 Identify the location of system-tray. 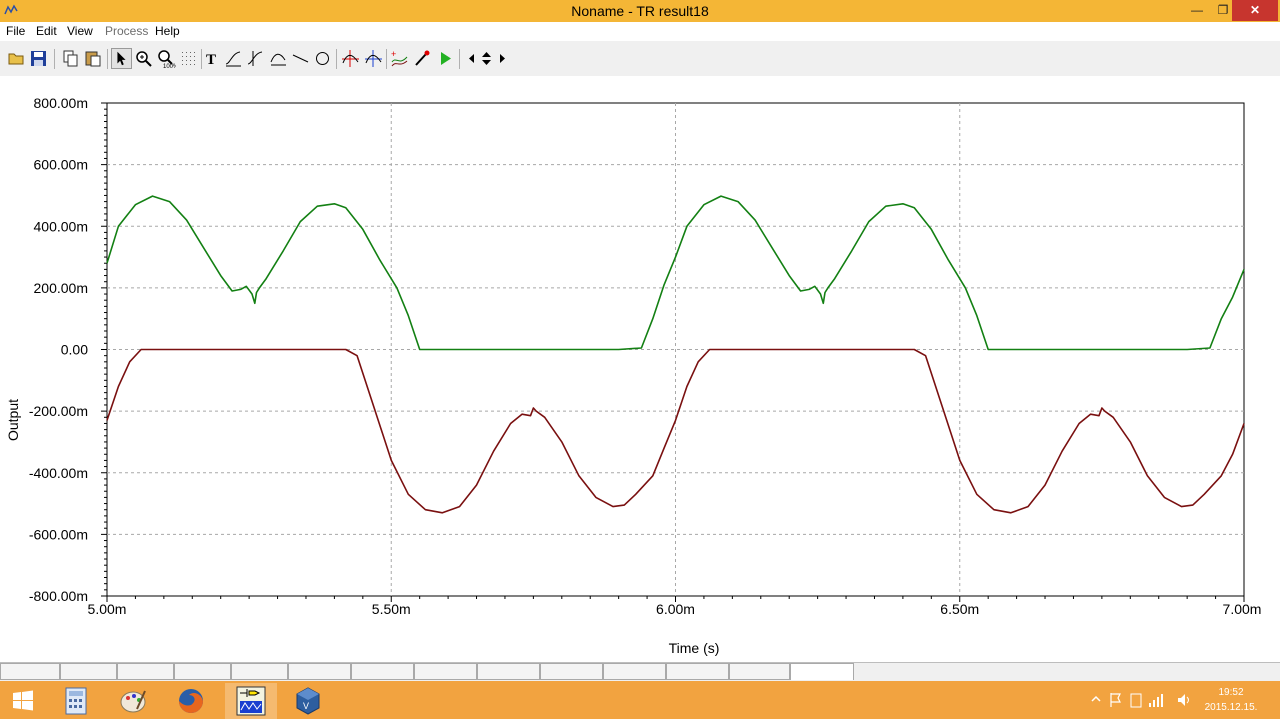
(1140, 700).